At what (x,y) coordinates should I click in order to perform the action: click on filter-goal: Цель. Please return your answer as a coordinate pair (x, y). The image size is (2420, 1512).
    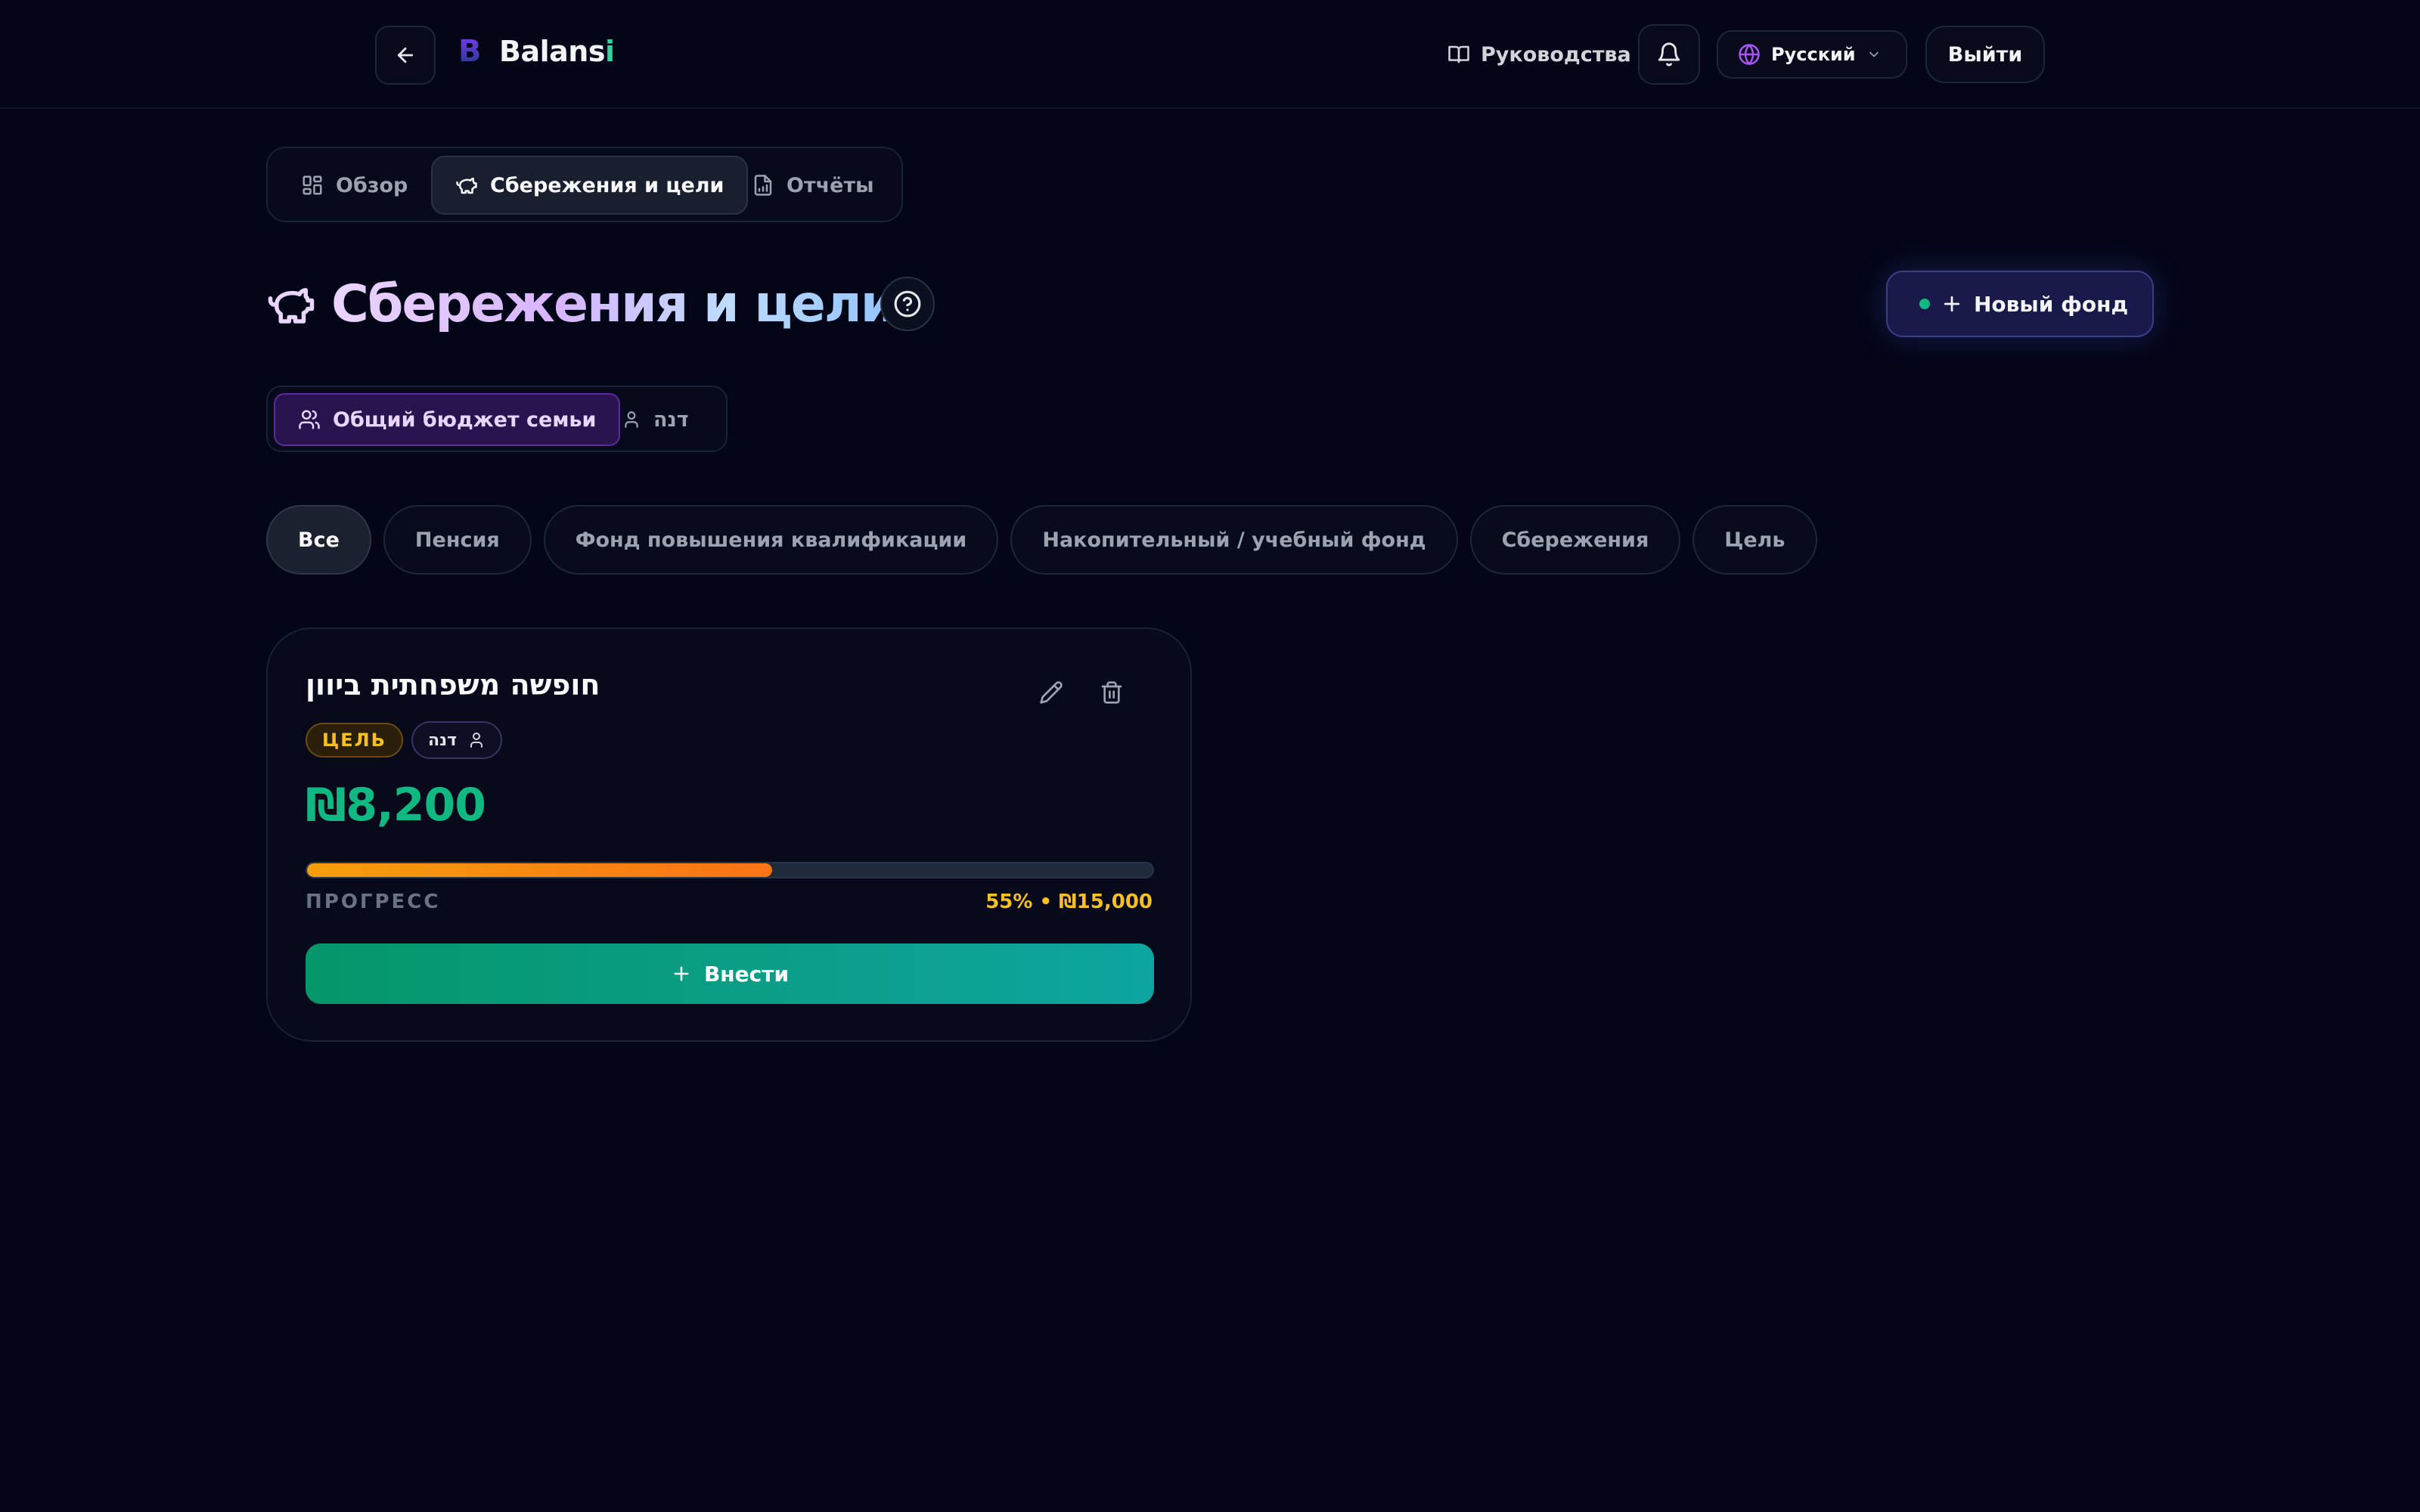
    Looking at the image, I should click on (1754, 540).